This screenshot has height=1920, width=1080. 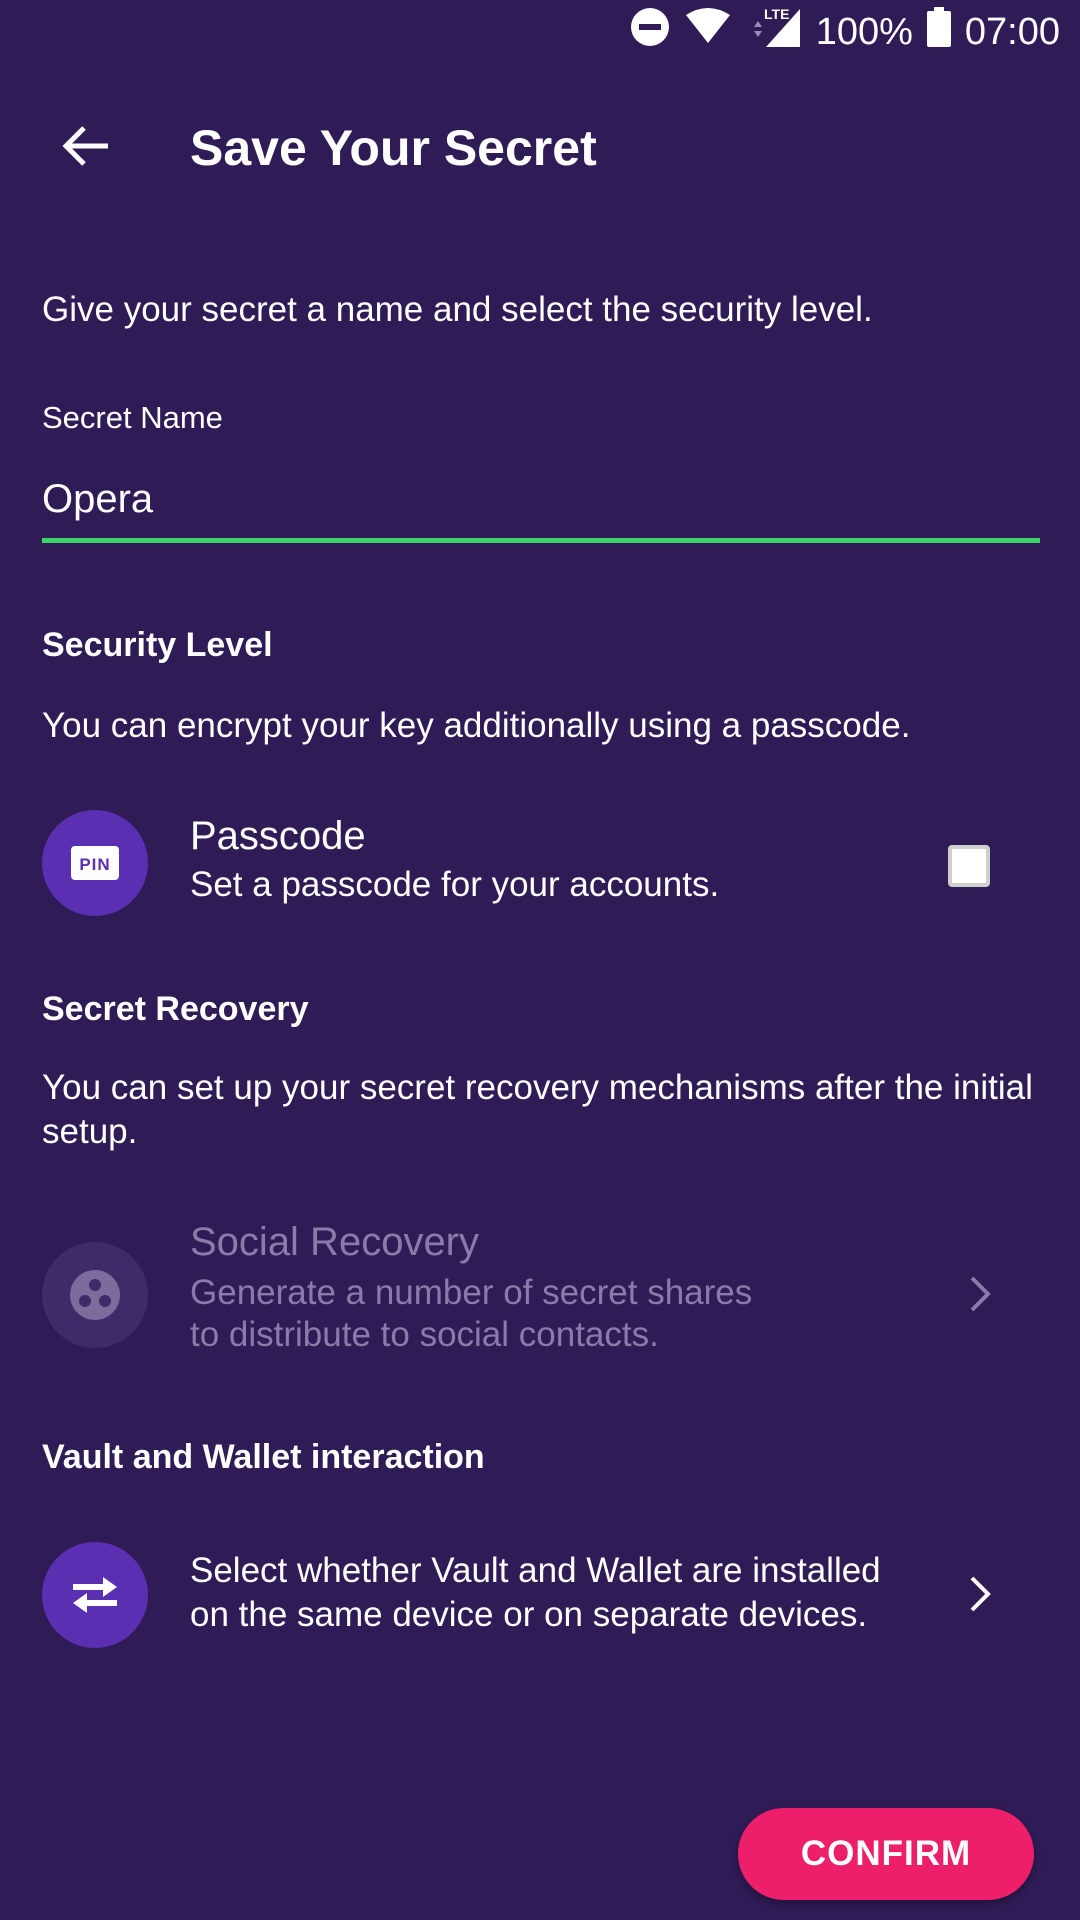 What do you see at coordinates (175, 1009) in the screenshot?
I see `secret-recovery-title: Secret Recovery` at bounding box center [175, 1009].